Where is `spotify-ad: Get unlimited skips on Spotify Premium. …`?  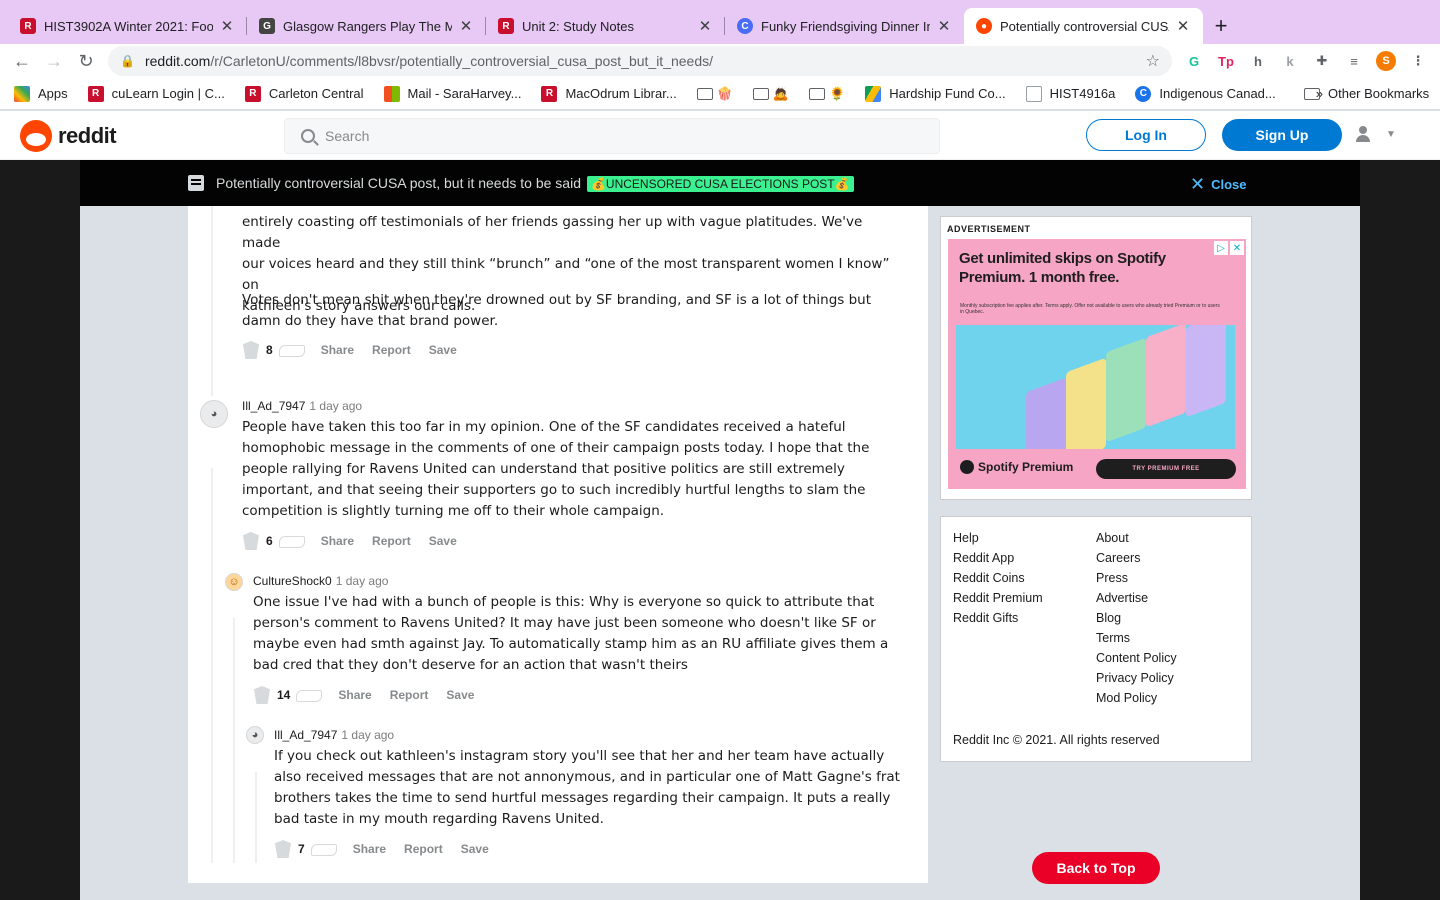
spotify-ad: Get unlimited skips on Spotify Premium. … is located at coordinates (1097, 364).